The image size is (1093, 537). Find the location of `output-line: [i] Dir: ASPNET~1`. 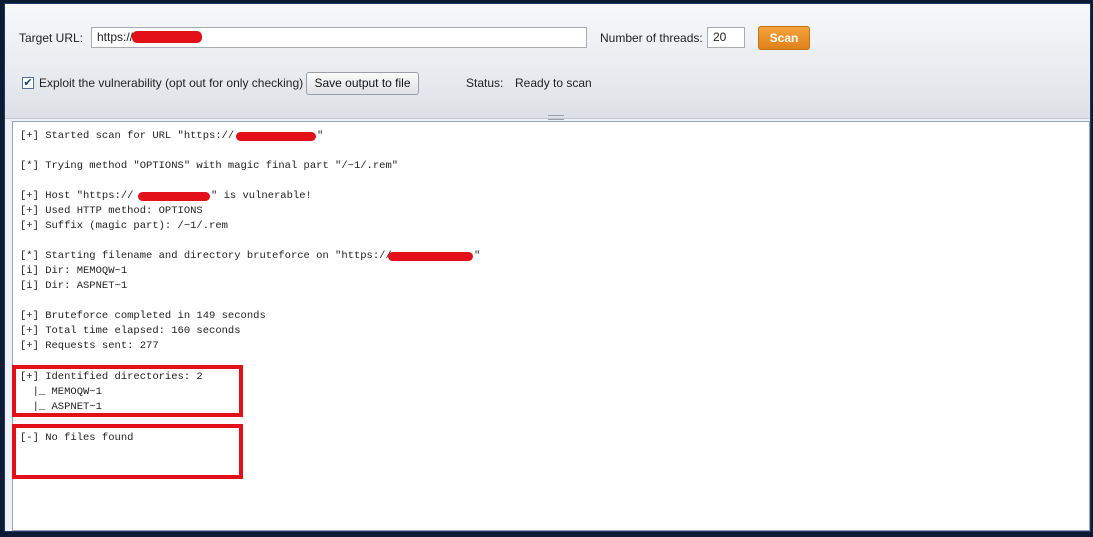

output-line: [i] Dir: ASPNET~1 is located at coordinates (74, 286).